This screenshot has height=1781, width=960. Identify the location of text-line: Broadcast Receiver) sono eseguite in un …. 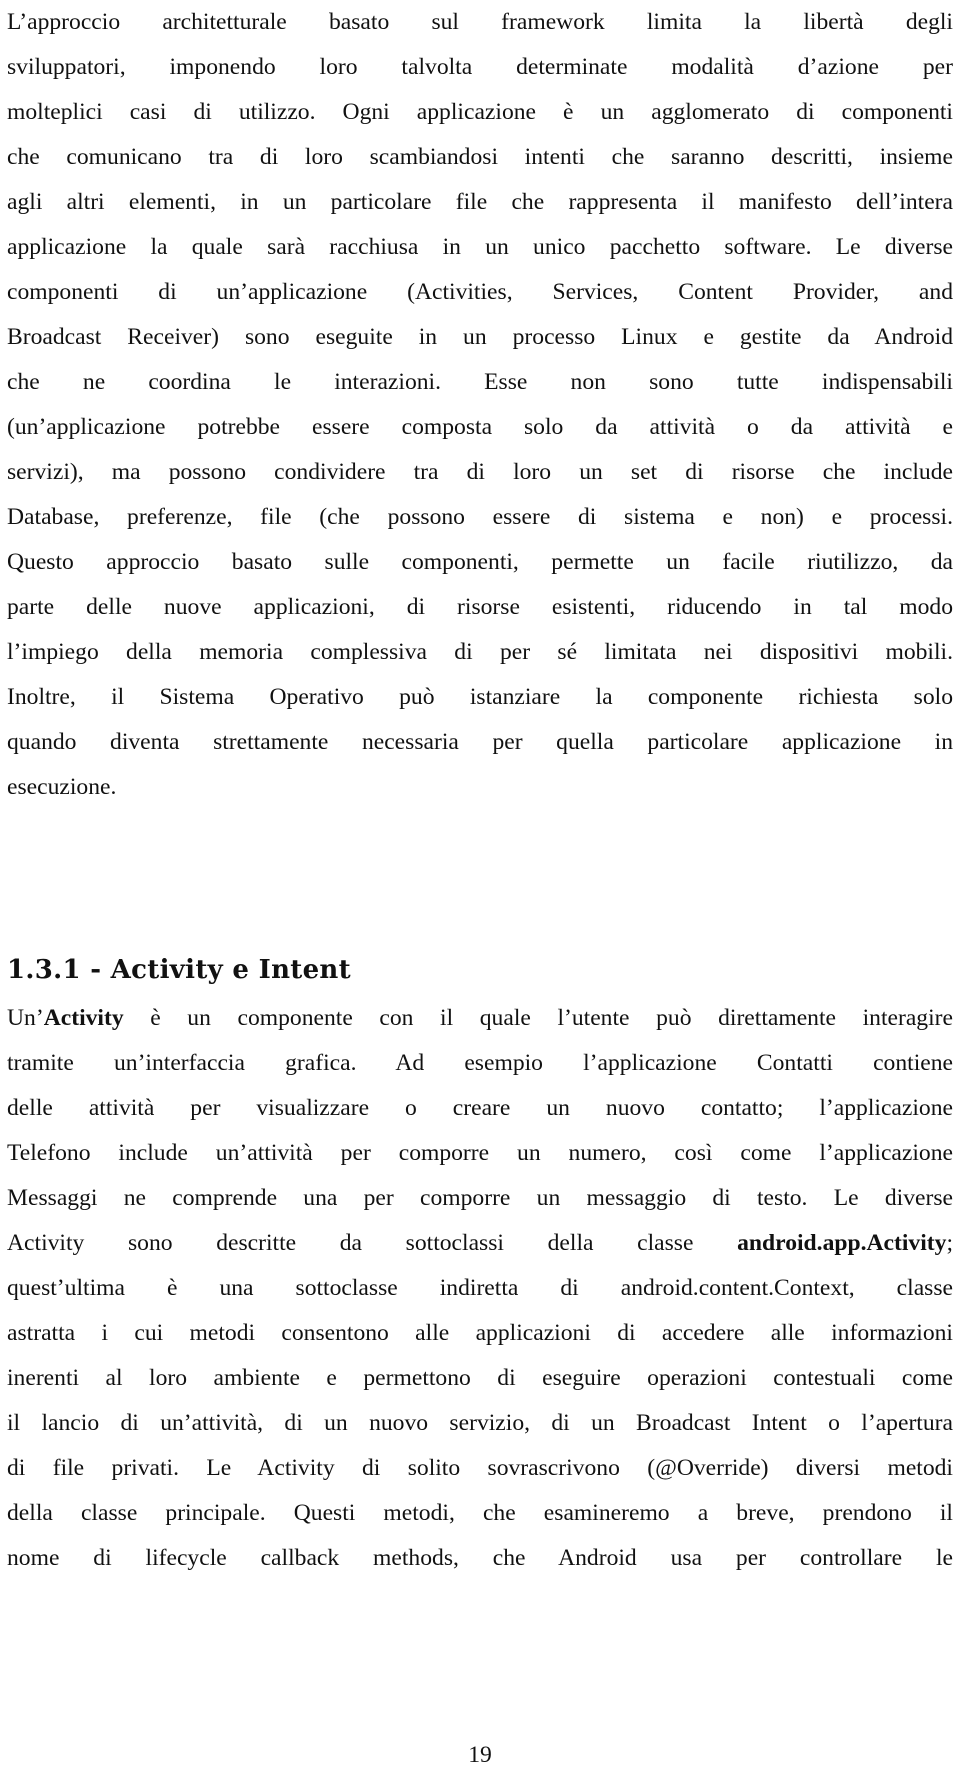
(480, 337).